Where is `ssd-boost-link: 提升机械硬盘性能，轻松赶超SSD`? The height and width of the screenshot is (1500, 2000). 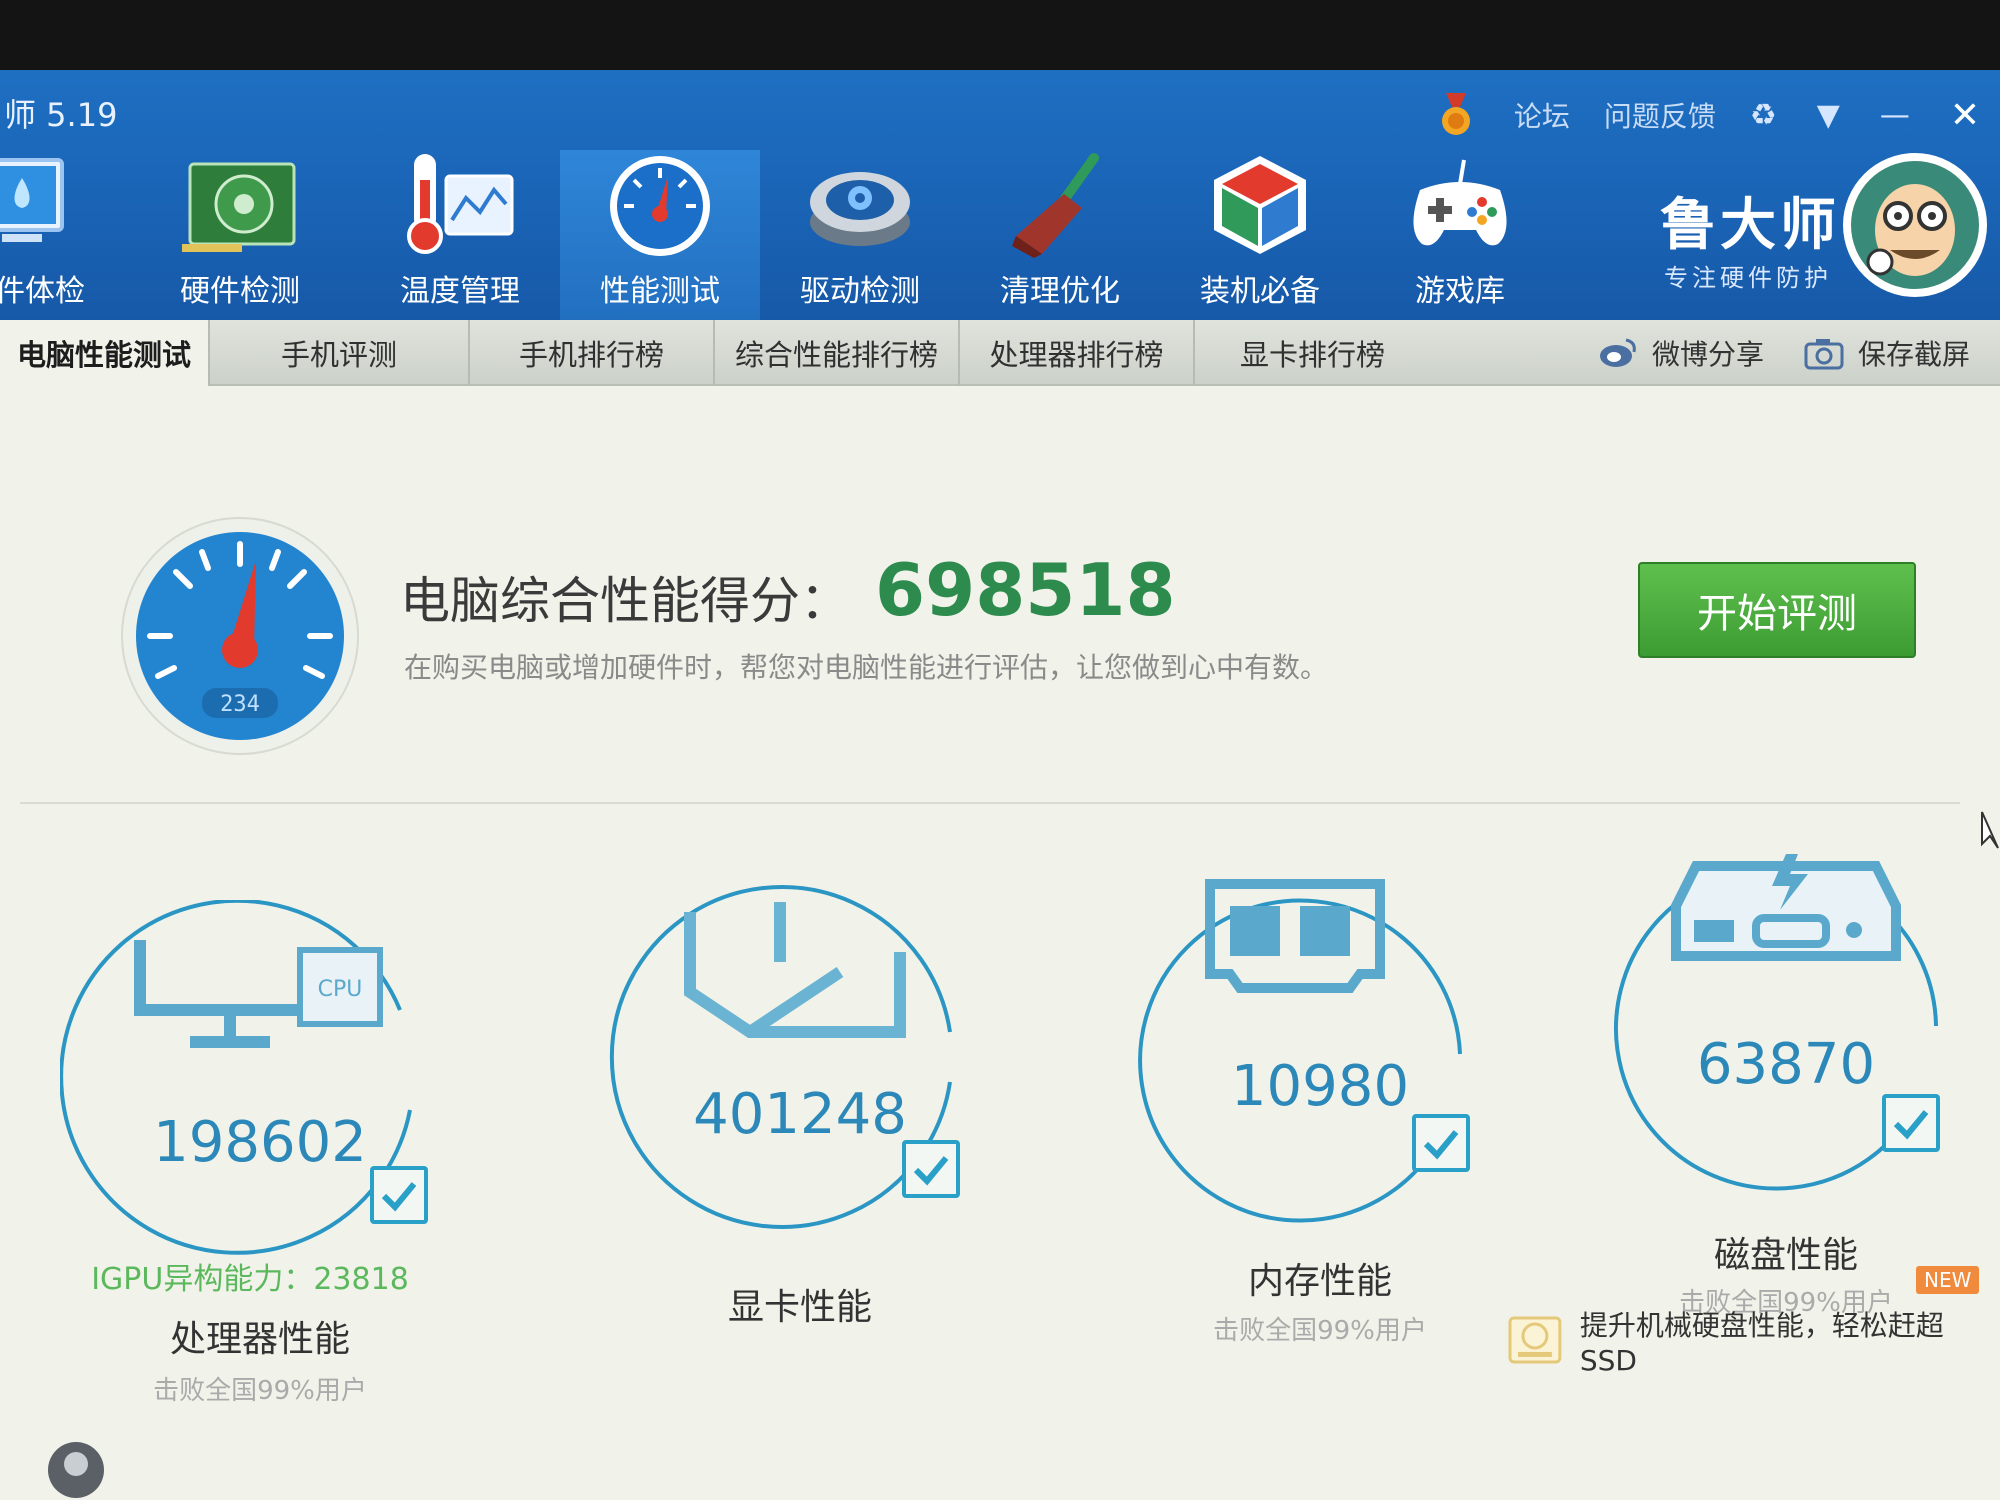
ssd-boost-link: 提升机械硬盘性能，轻松赶超SSD is located at coordinates (1753, 1343).